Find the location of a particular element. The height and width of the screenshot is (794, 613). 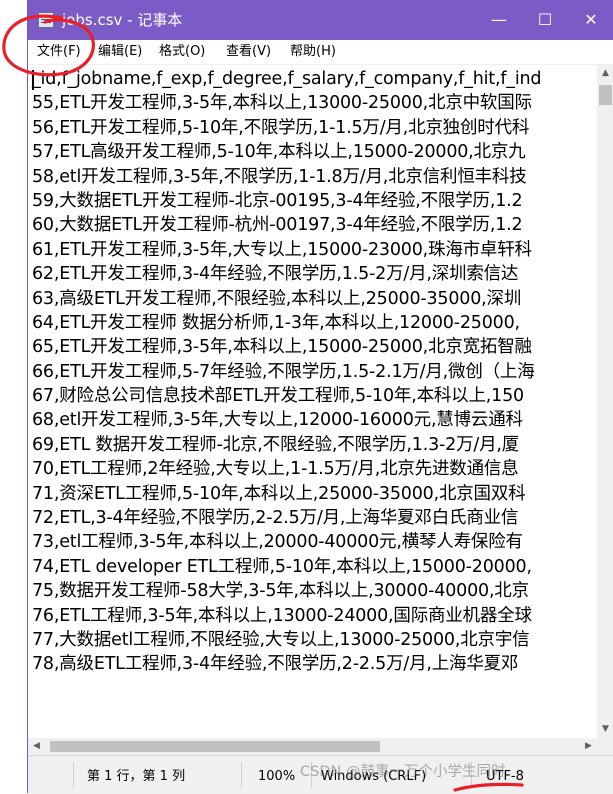

text-line: 67,财险总公司信息技术部ETL开发工程师,5-10年,本科以上,150 is located at coordinates (278, 396).